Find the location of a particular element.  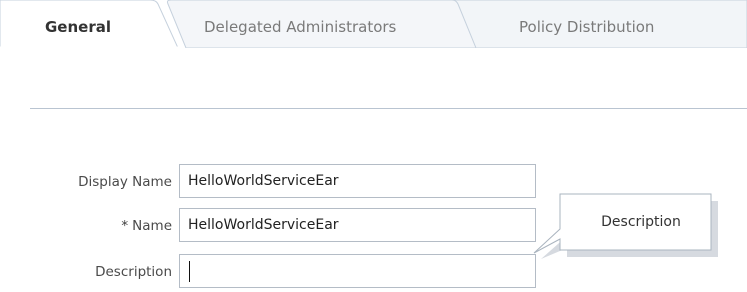

tab-general: General is located at coordinates (78, 27).